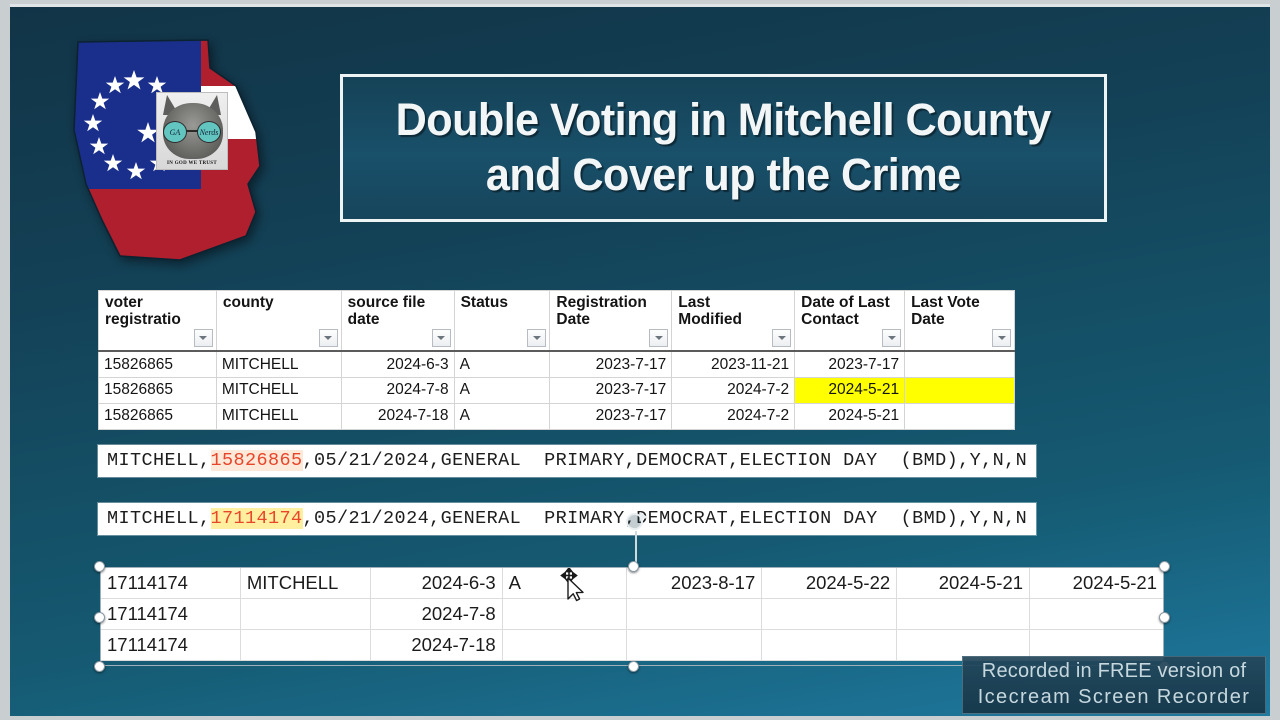 The image size is (1280, 720). What do you see at coordinates (192, 163) in the screenshot?
I see `flag-motto-text: IN GOD WE TRUST` at bounding box center [192, 163].